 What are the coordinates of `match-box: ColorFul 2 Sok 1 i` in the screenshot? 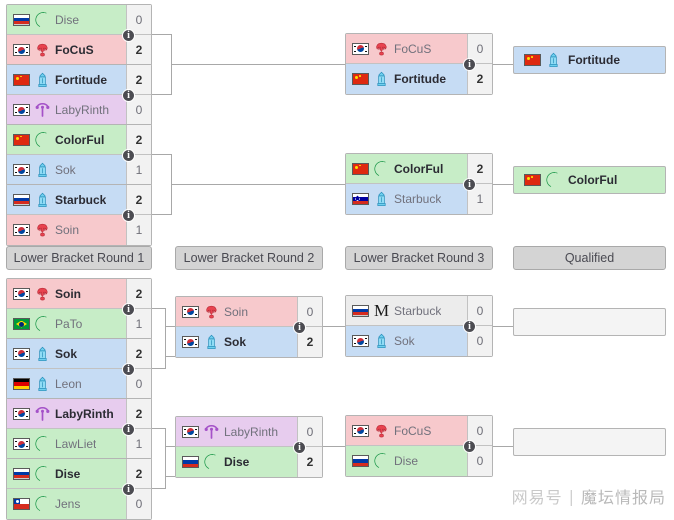 It's located at (79, 155).